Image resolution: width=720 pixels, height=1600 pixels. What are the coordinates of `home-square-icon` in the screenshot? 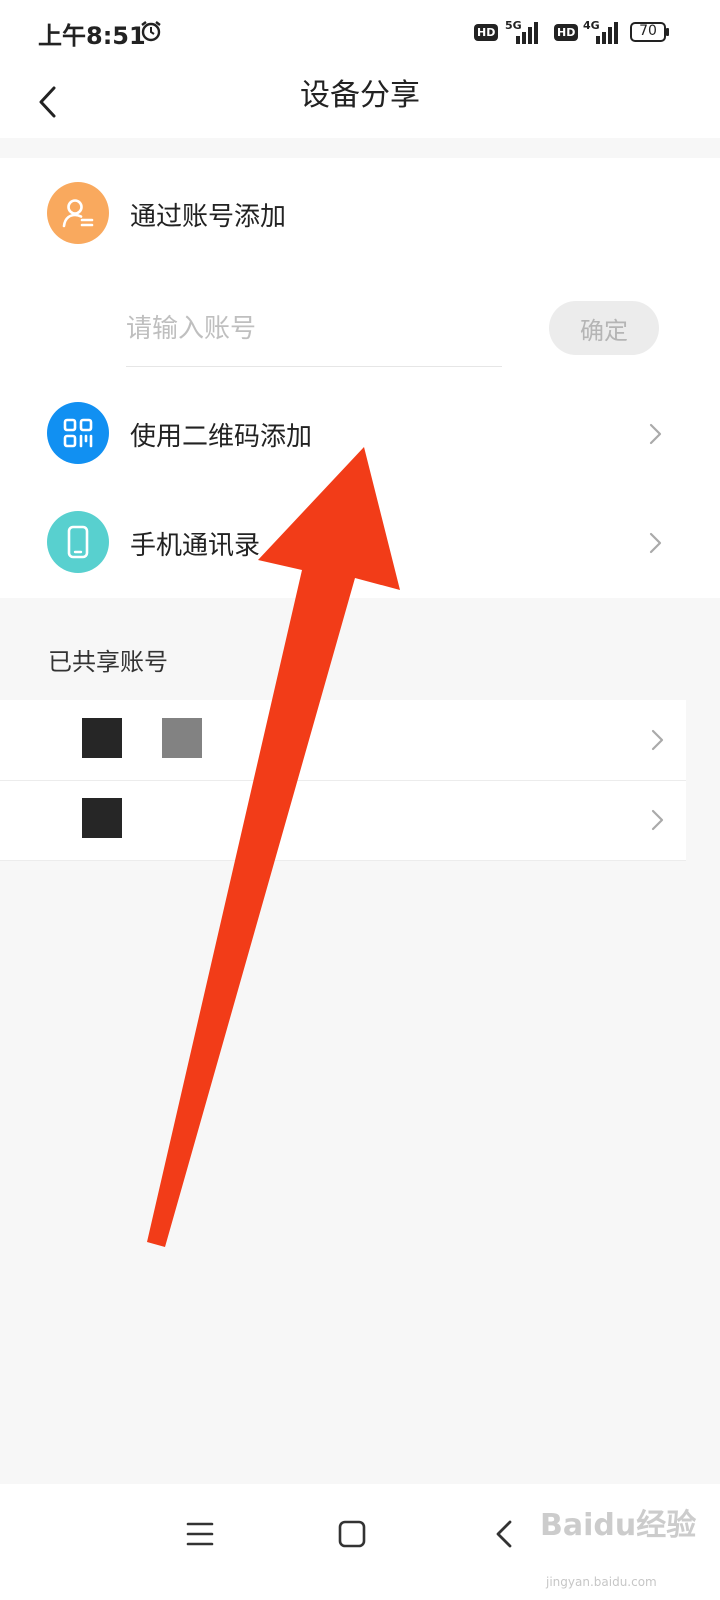 It's located at (352, 1534).